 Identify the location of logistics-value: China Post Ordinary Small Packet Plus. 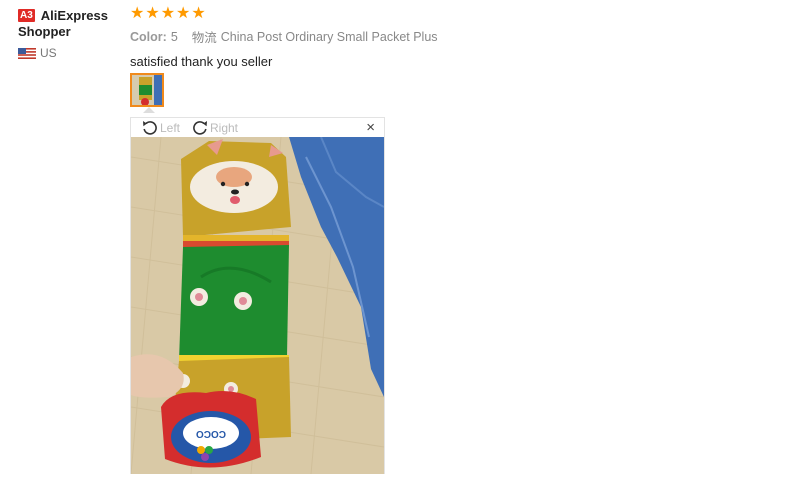
(329, 36).